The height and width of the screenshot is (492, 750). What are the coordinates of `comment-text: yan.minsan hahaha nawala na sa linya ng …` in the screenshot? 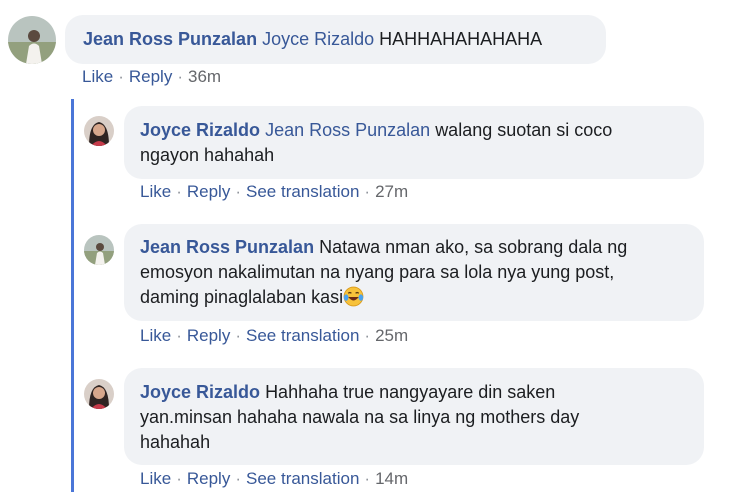 It's located at (360, 417).